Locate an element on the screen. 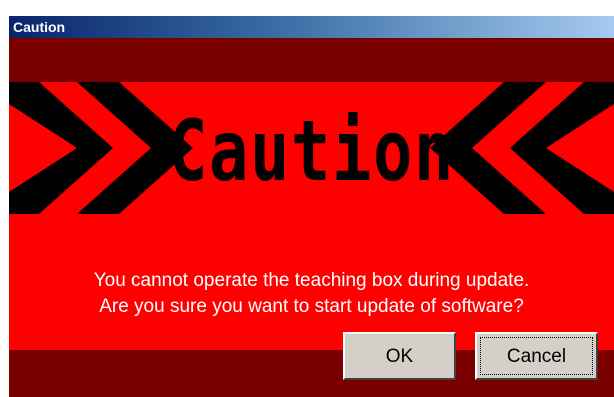 This screenshot has width=614, height=397. ok-button: OK is located at coordinates (399, 356).